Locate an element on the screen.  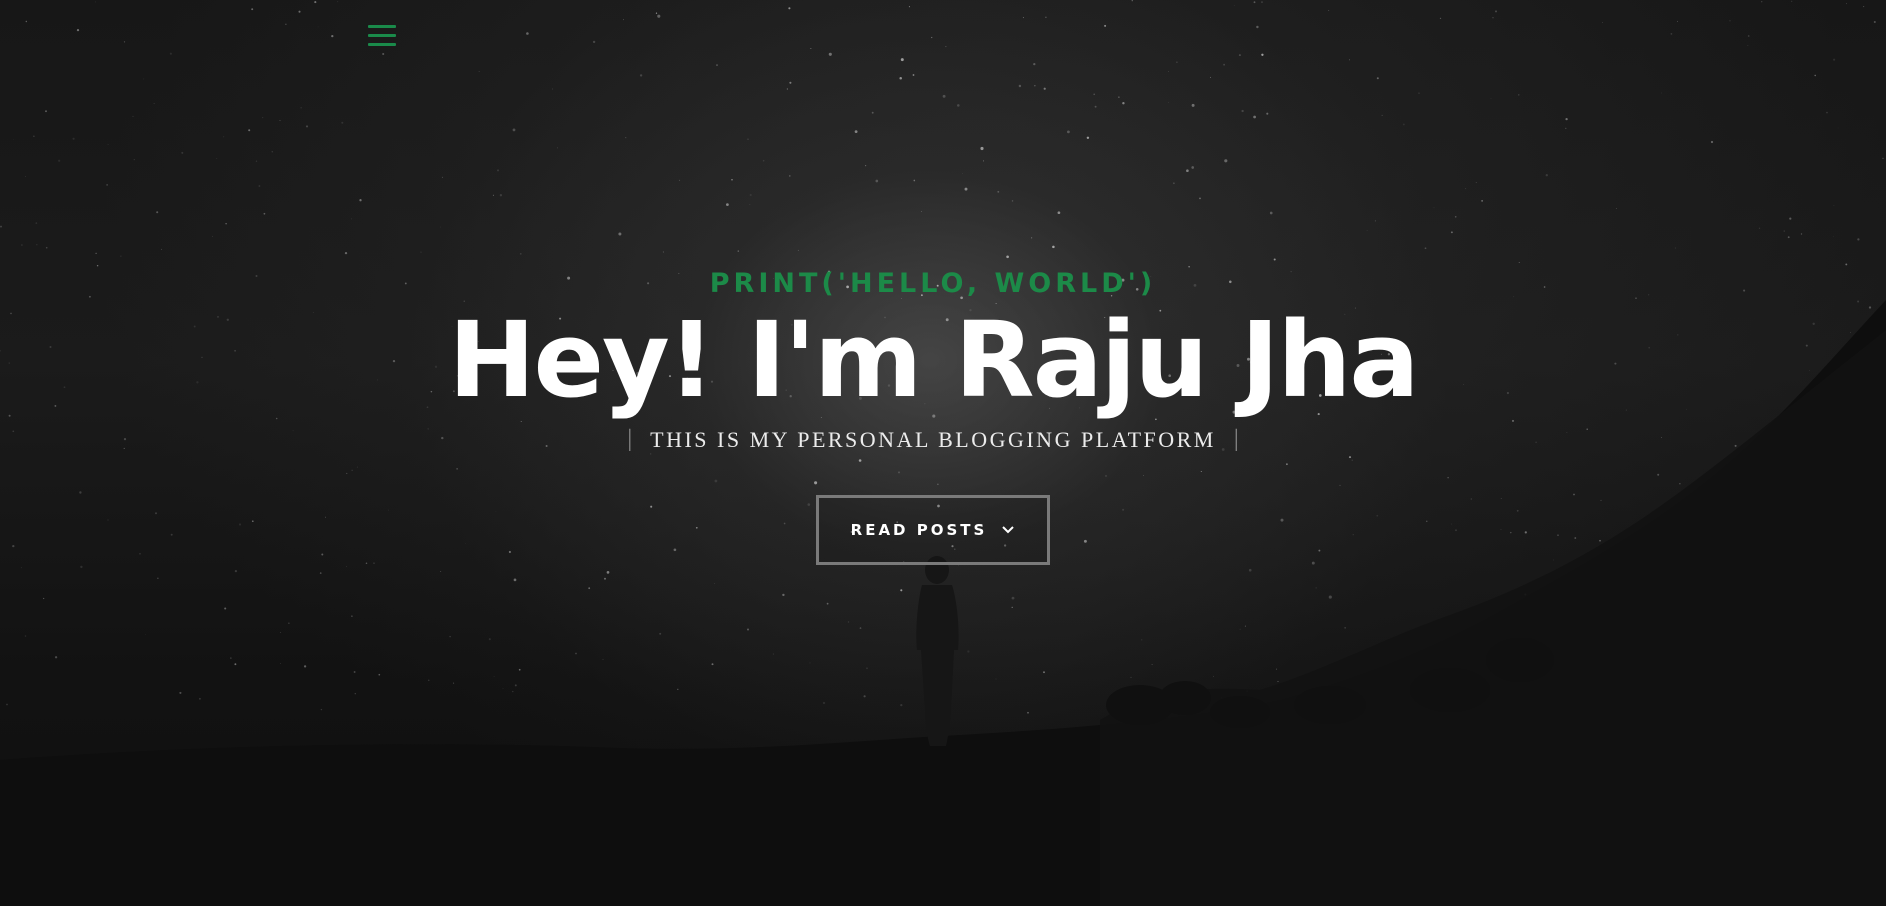
menu-bar-bottom is located at coordinates (382, 44).